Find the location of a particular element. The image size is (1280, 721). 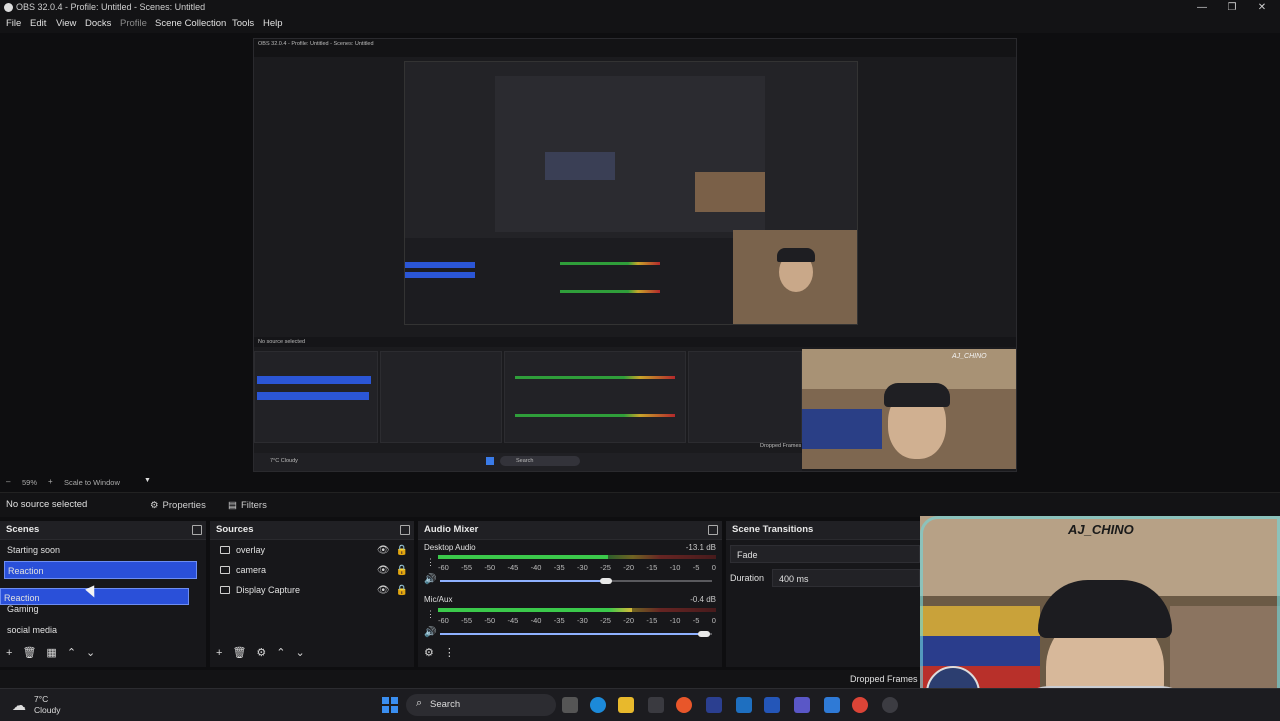

sources-undock-icon is located at coordinates (405, 530).